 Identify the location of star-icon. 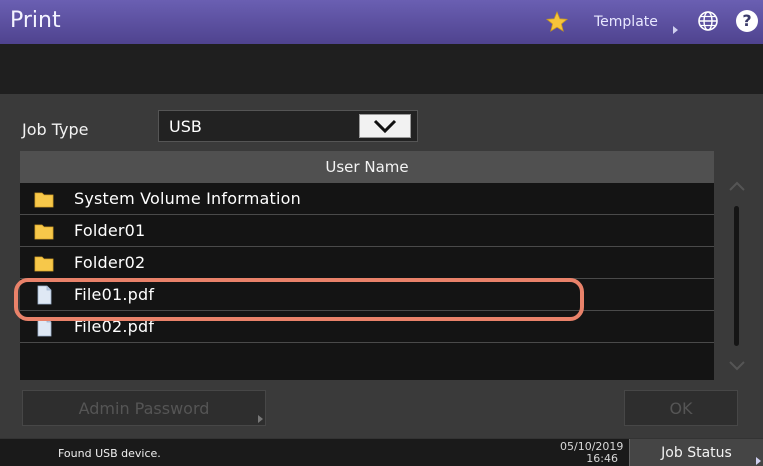
(557, 22).